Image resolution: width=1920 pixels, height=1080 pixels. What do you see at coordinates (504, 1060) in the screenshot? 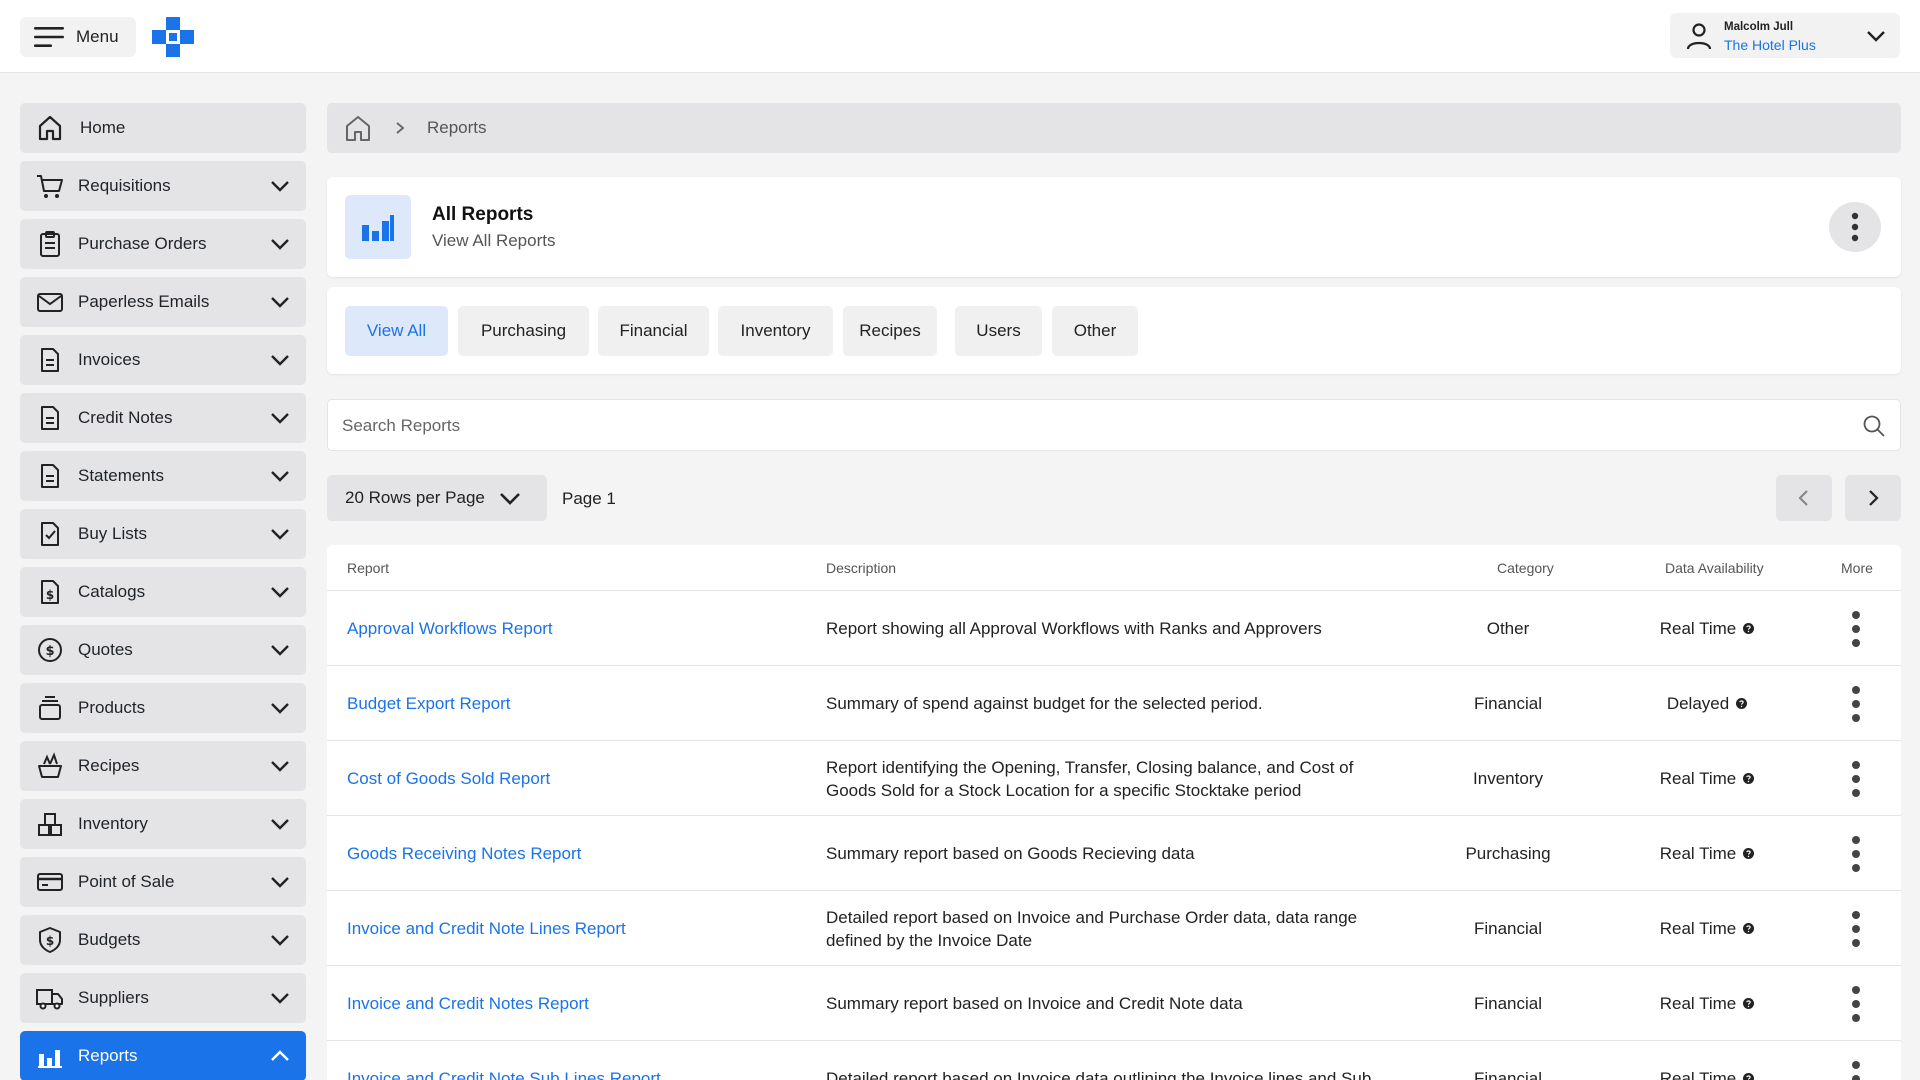
I see `report-link: Invoice and Credit Note Sub Lines Report` at bounding box center [504, 1060].